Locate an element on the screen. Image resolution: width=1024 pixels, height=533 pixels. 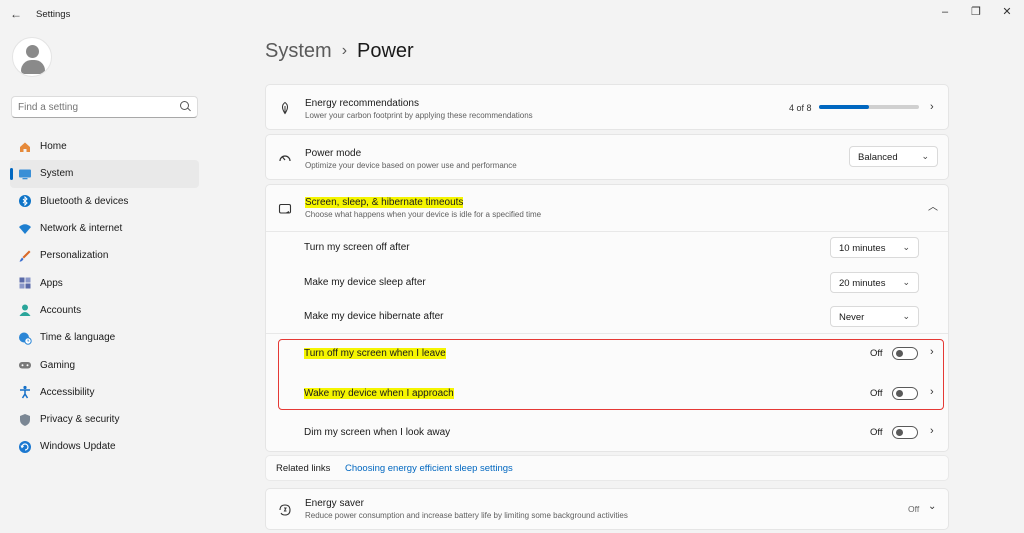
sidebar-item-windows-update: Windows Update is located at coordinates (104, 446).